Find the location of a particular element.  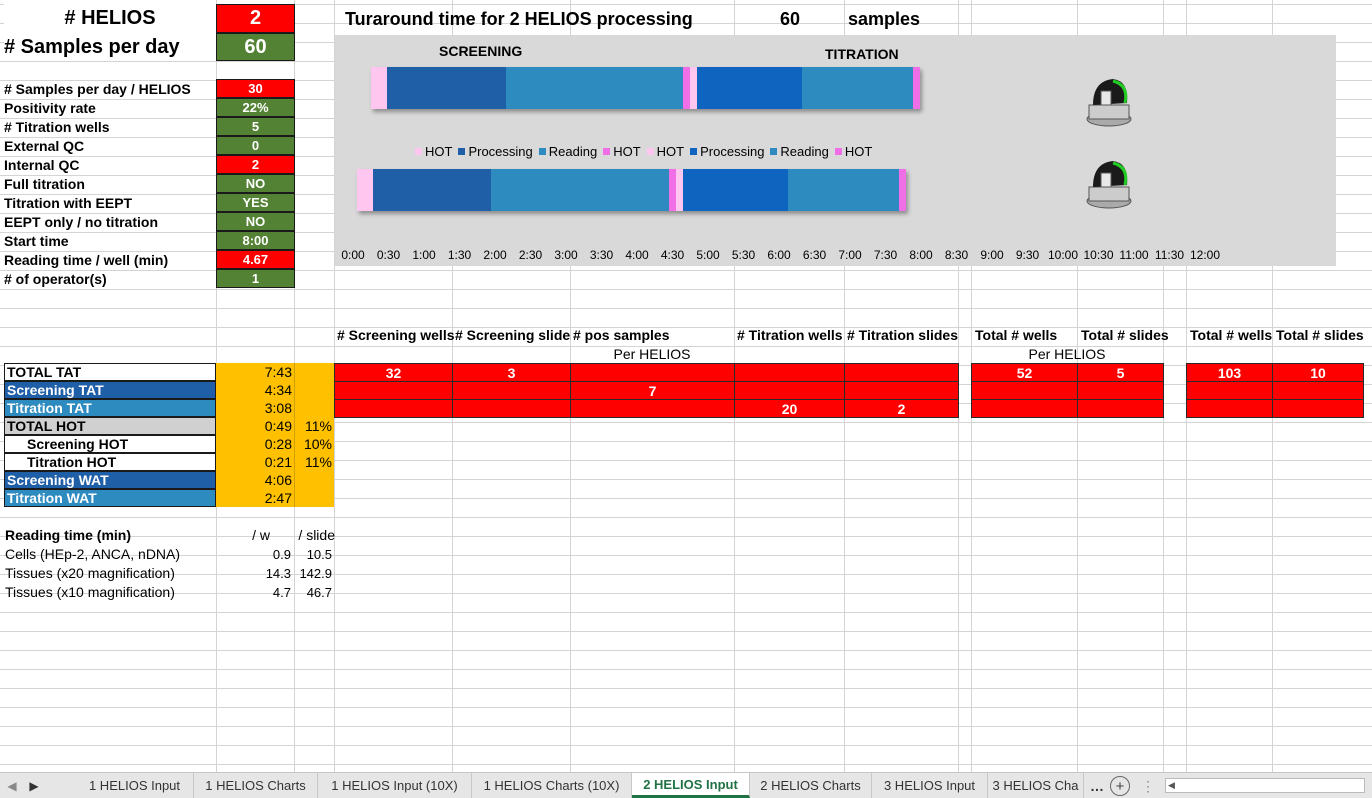

x-tick-label: 10:30 is located at coordinates (1098, 255).